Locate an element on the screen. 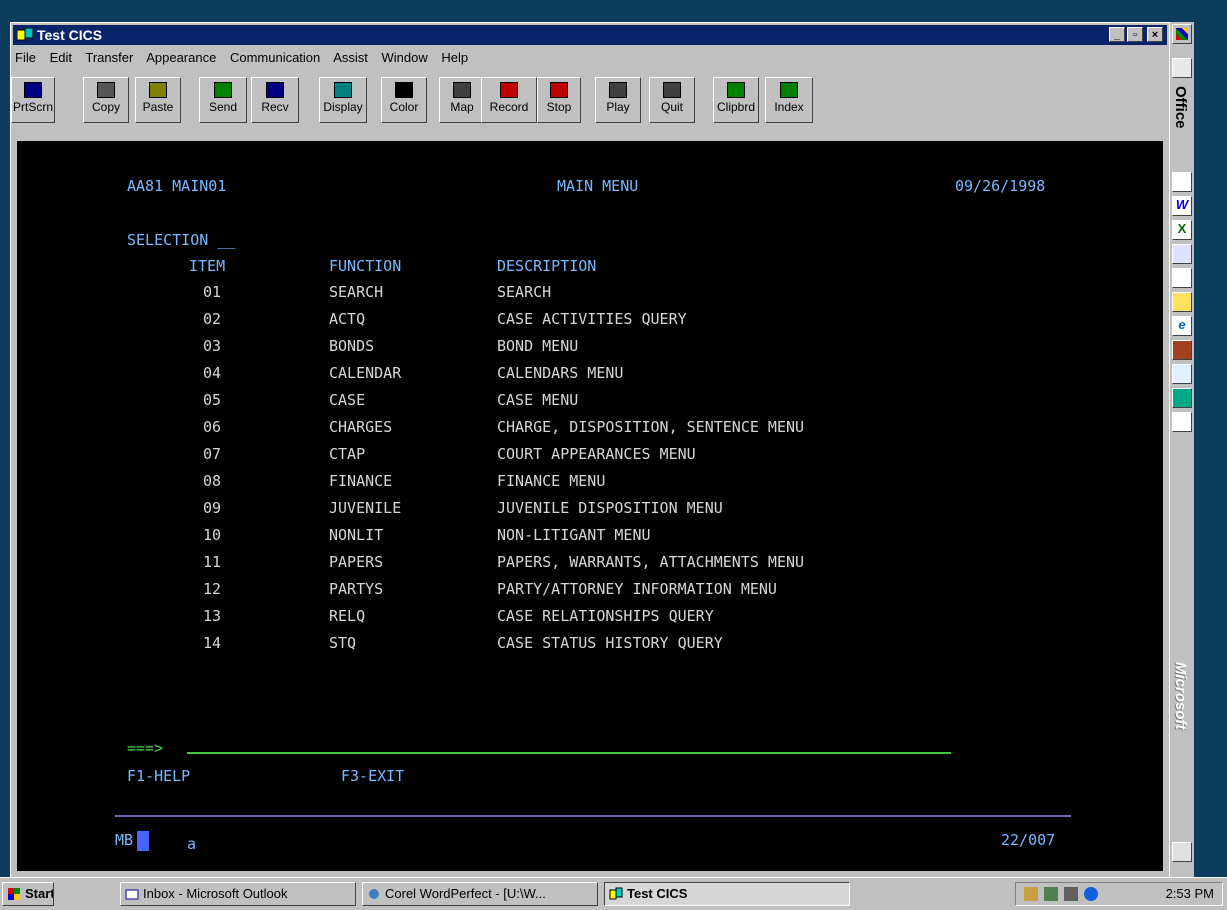 Image resolution: width=1227 pixels, height=910 pixels. selection-field: SELECTION __ is located at coordinates (181, 240).